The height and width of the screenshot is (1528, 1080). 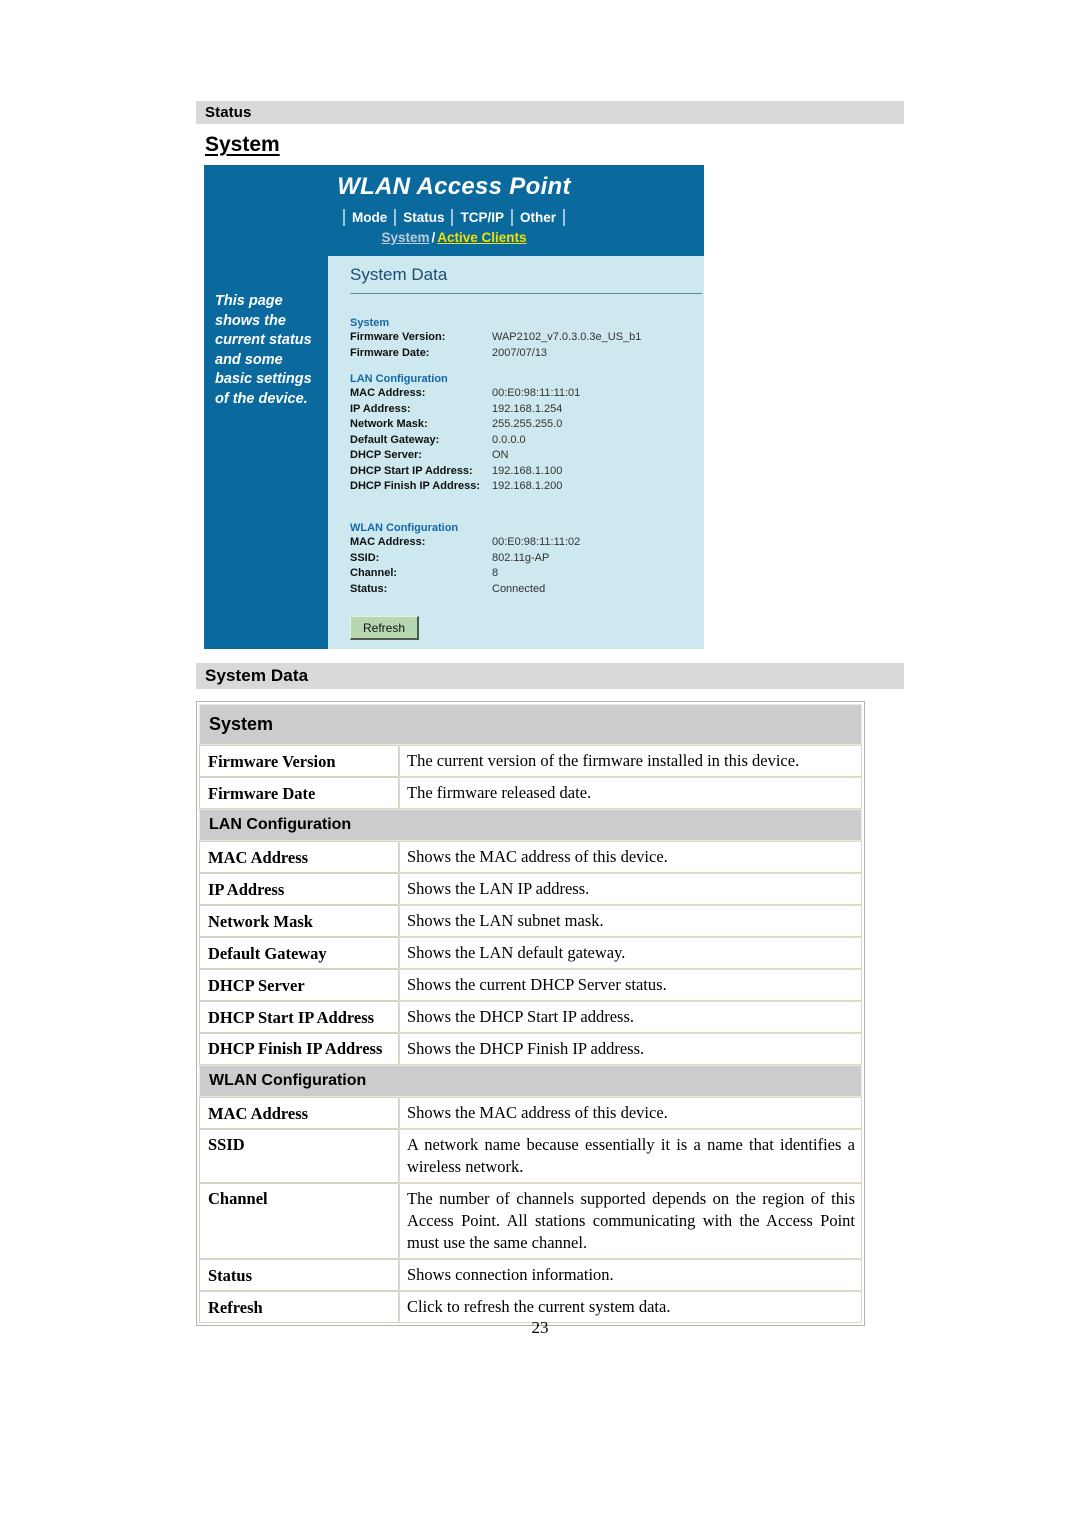 I want to click on device-field-value: 00:E0:98:11:11:01, so click(x=536, y=393).